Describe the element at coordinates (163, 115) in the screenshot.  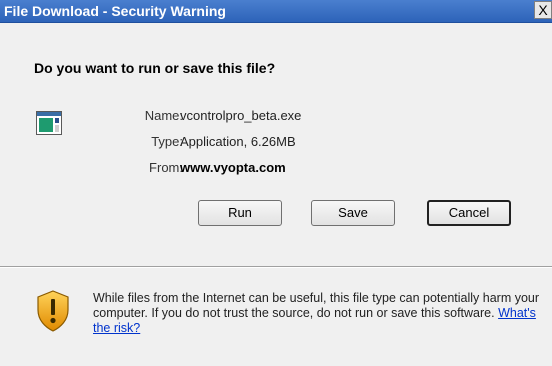
I see `file-name-label: Name:` at that location.